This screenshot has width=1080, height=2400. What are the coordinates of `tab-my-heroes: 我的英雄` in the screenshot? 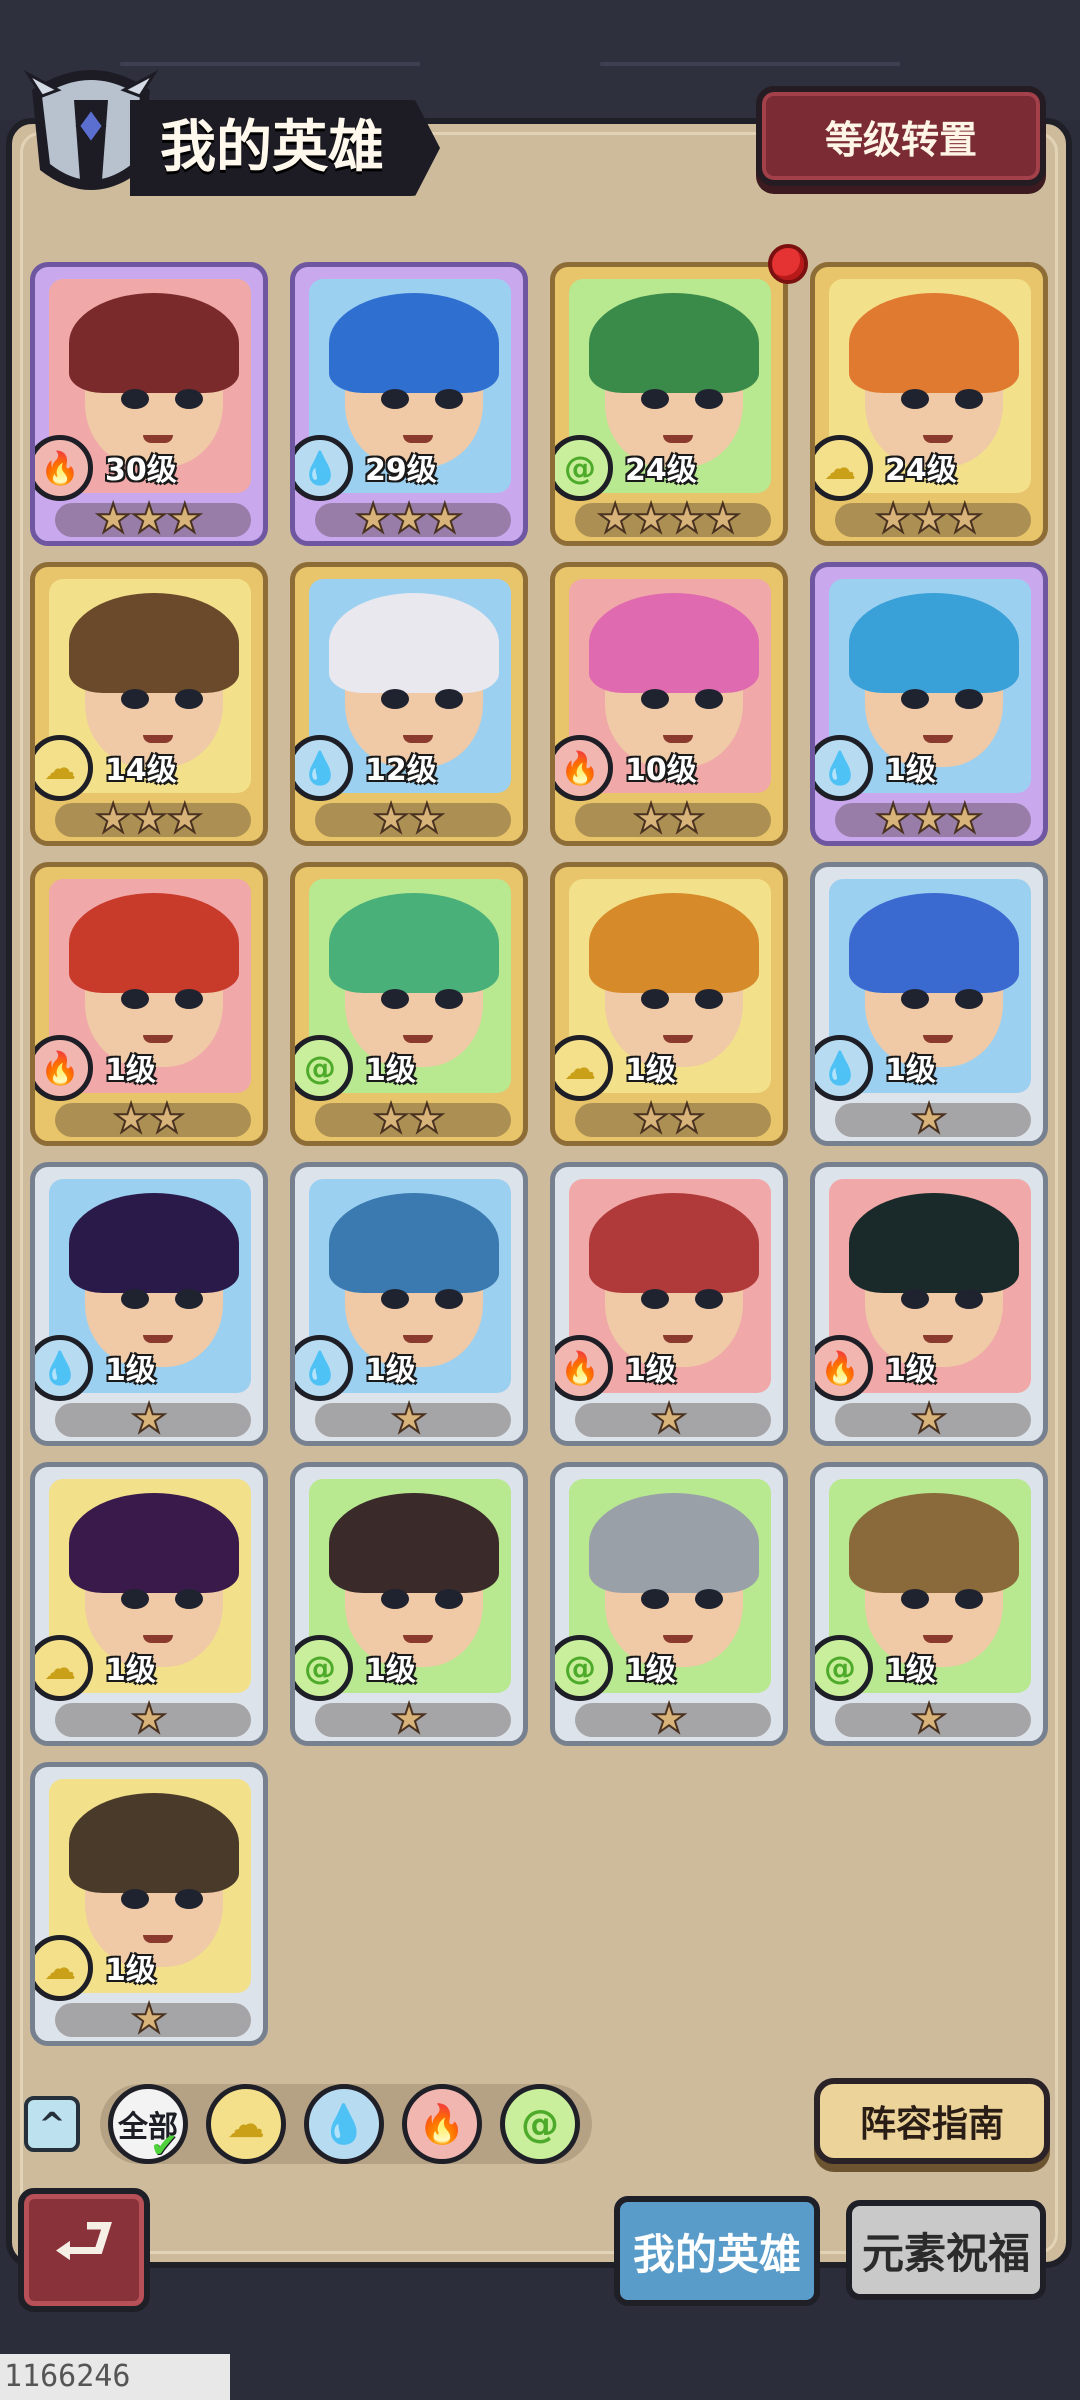 It's located at (717, 2251).